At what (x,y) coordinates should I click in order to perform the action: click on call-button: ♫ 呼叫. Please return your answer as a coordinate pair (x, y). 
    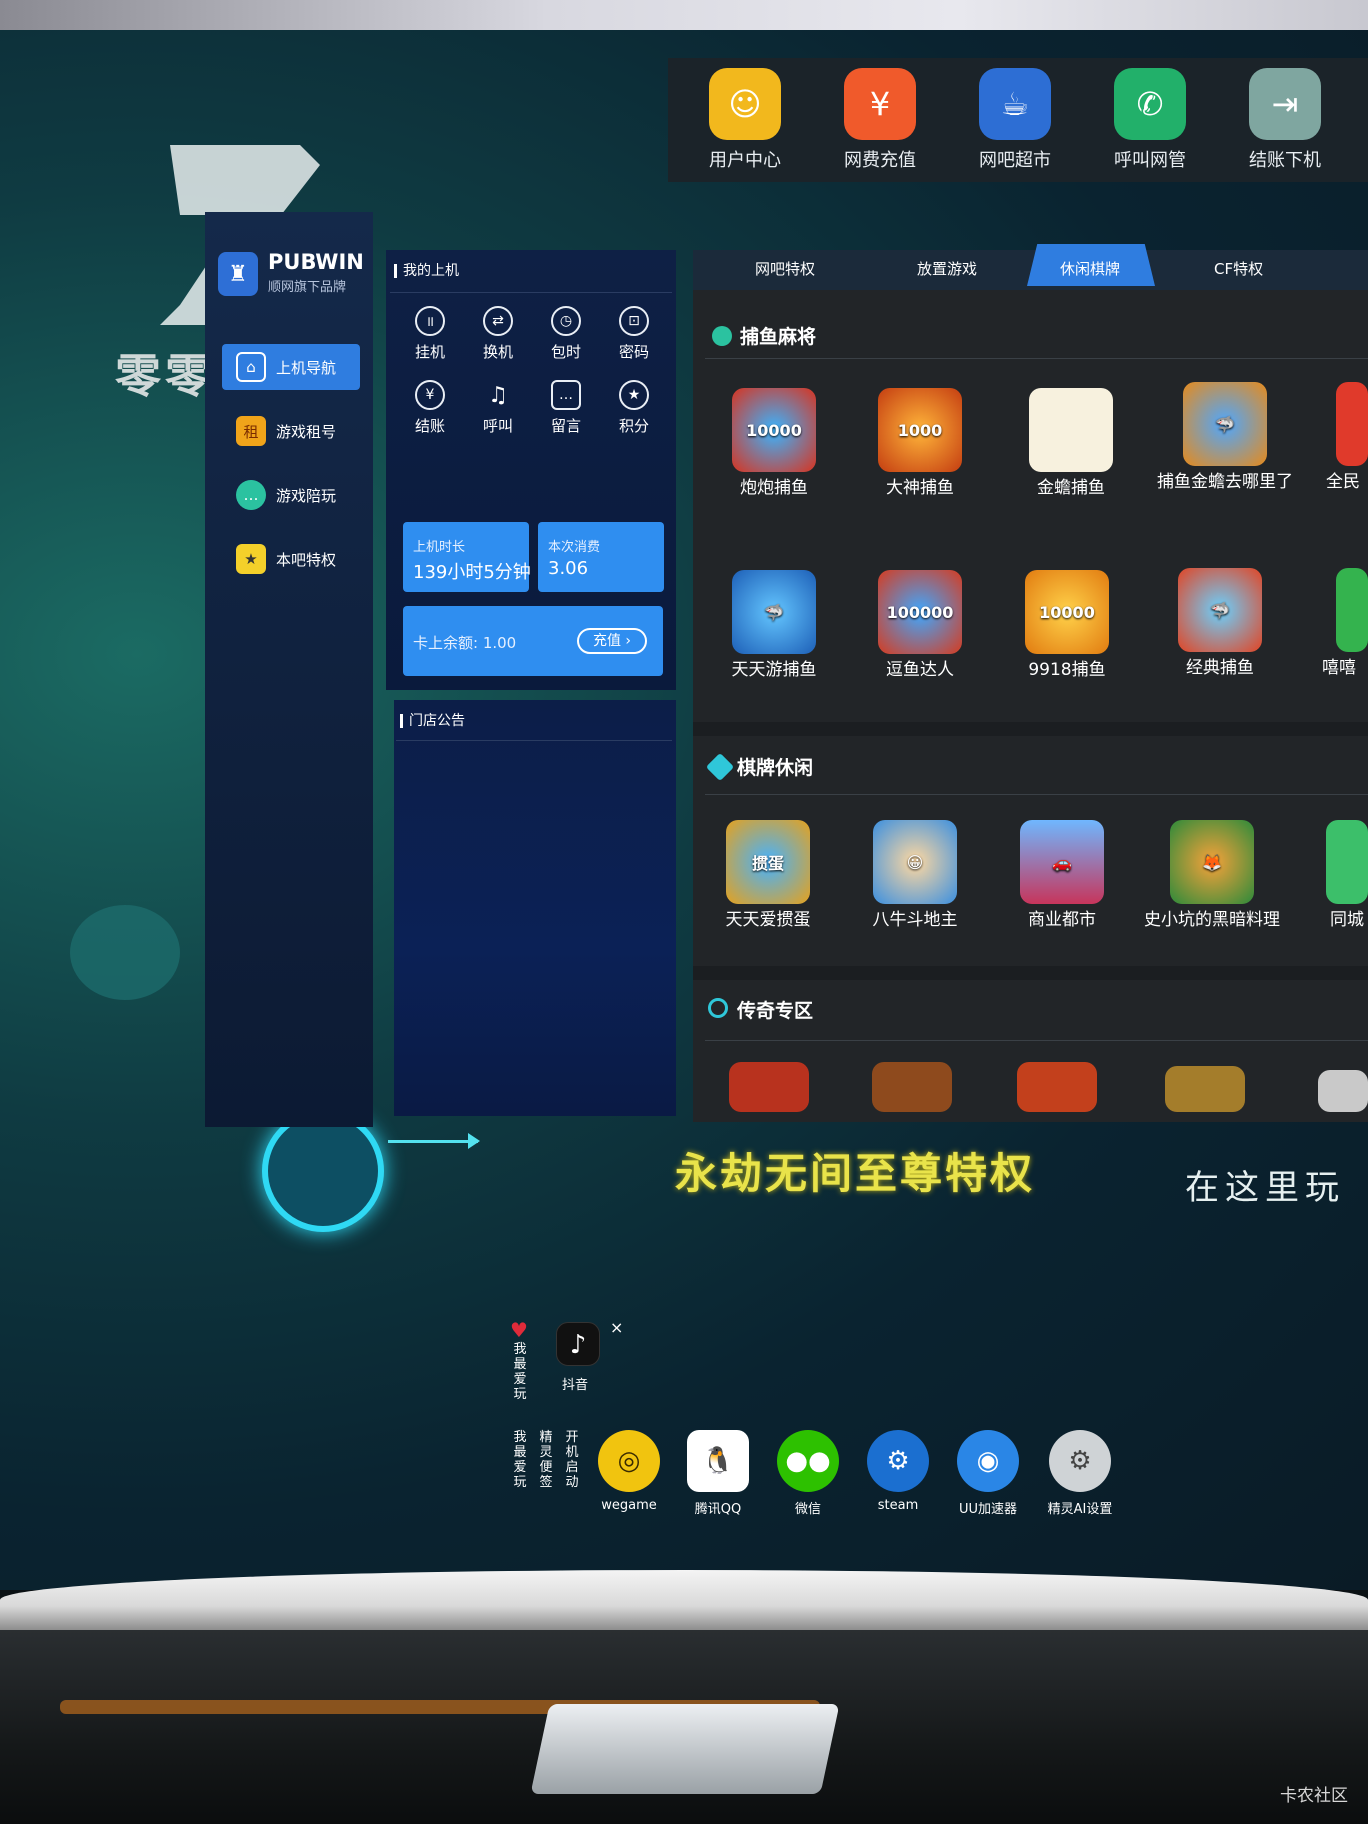
    Looking at the image, I should click on (498, 408).